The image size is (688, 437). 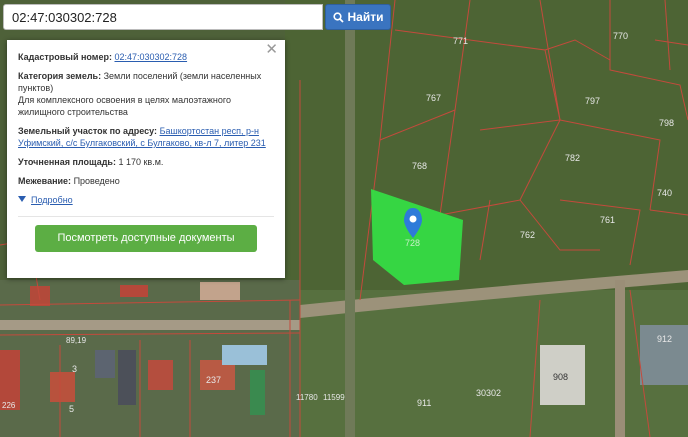 I want to click on parcel-label: 798, so click(x=666, y=123).